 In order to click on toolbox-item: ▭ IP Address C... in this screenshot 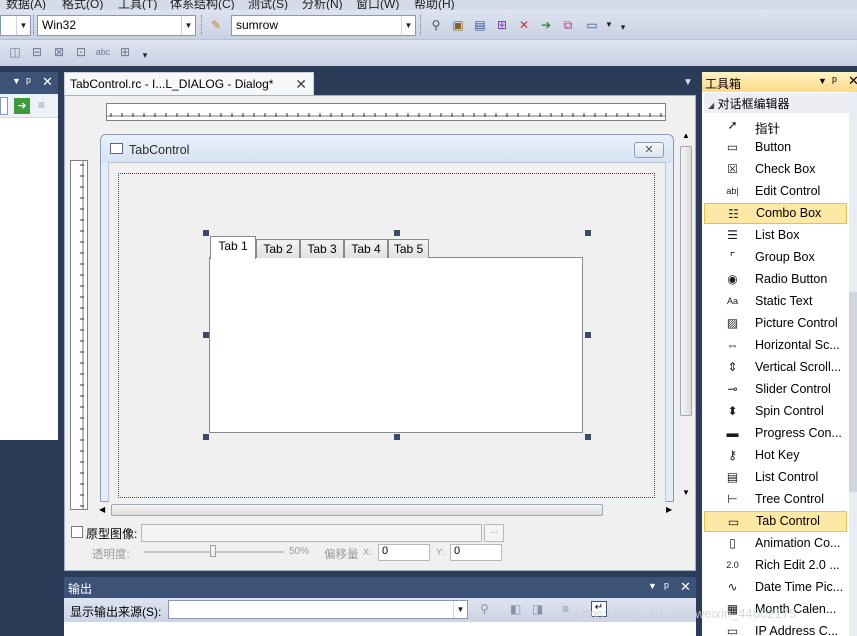, I will do `click(775, 628)`.